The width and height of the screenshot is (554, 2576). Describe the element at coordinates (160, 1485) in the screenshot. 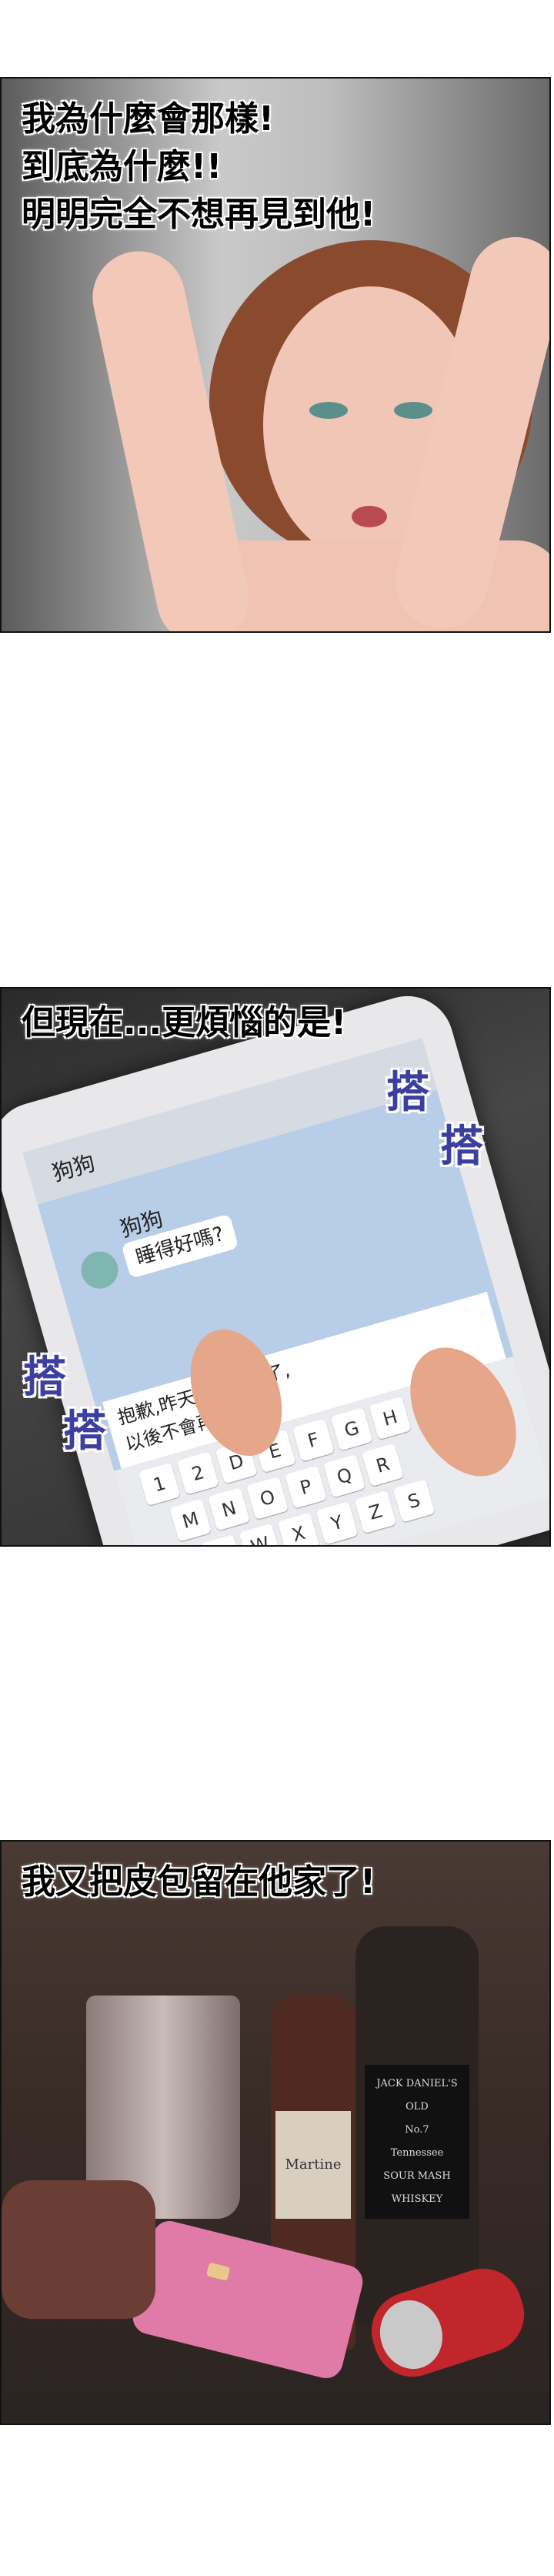

I see `key: 1` at that location.